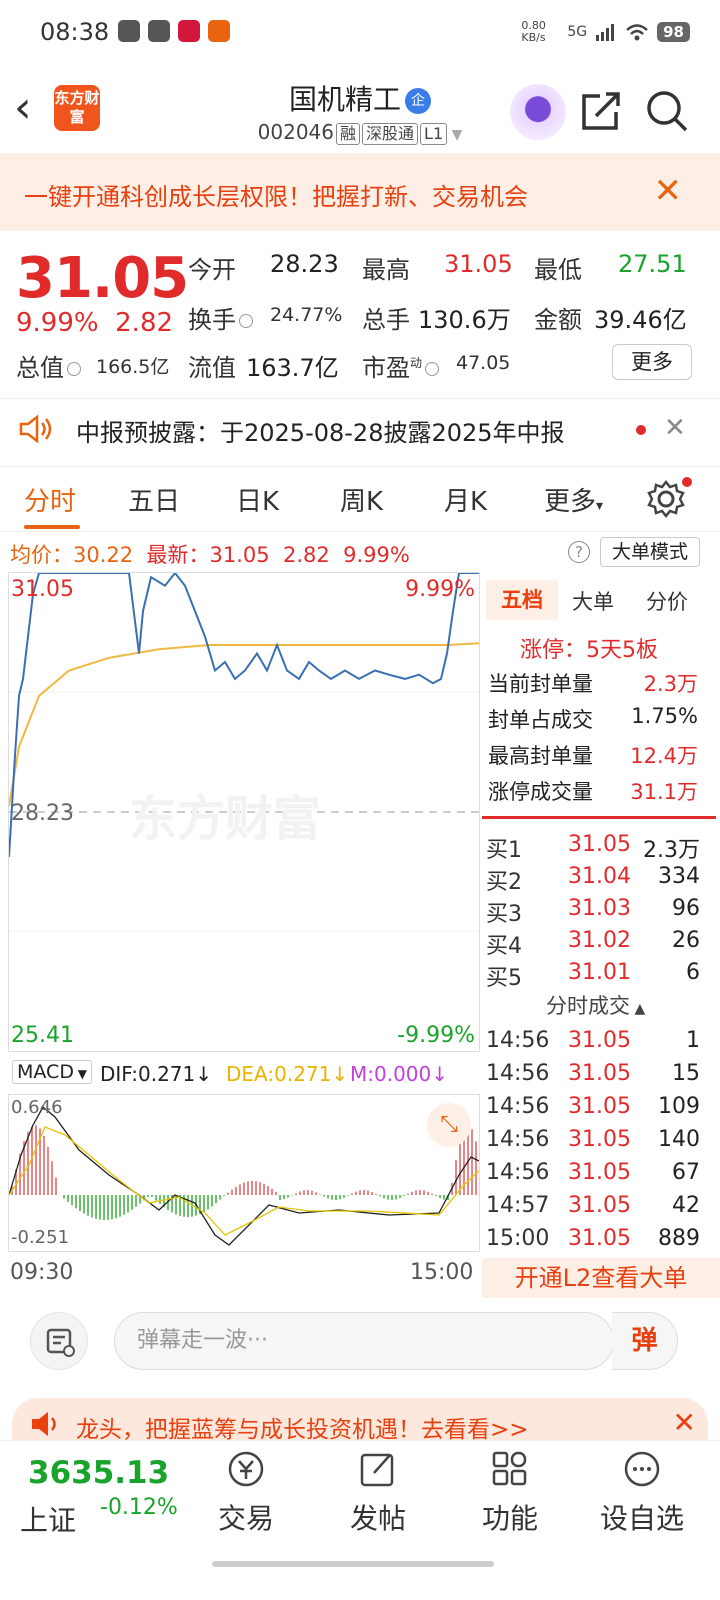  Describe the element at coordinates (378, 1492) in the screenshot. I see `nav-post: 发帖` at that location.